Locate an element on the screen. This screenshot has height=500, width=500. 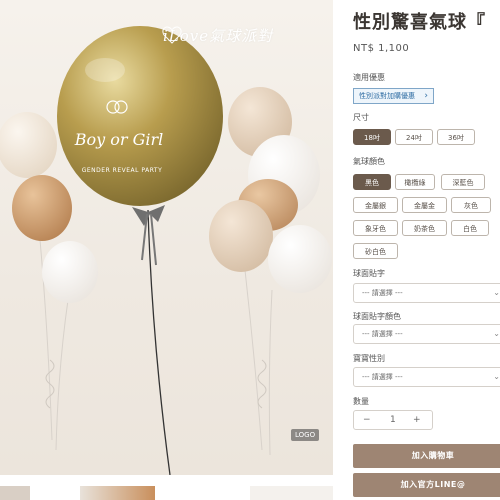
size-option-36: 36吋 is located at coordinates (456, 137).